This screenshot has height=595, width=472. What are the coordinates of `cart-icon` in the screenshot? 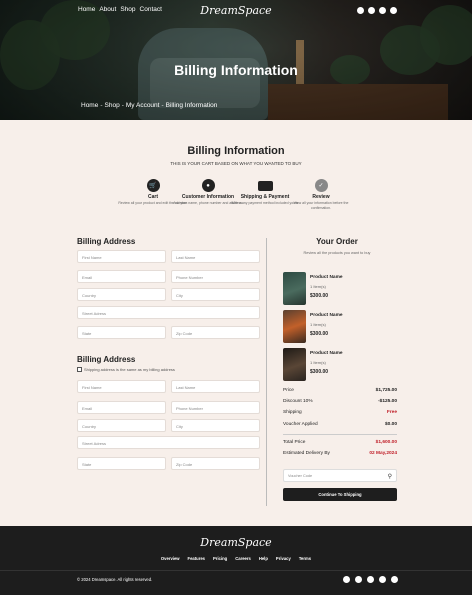 It's located at (382, 10).